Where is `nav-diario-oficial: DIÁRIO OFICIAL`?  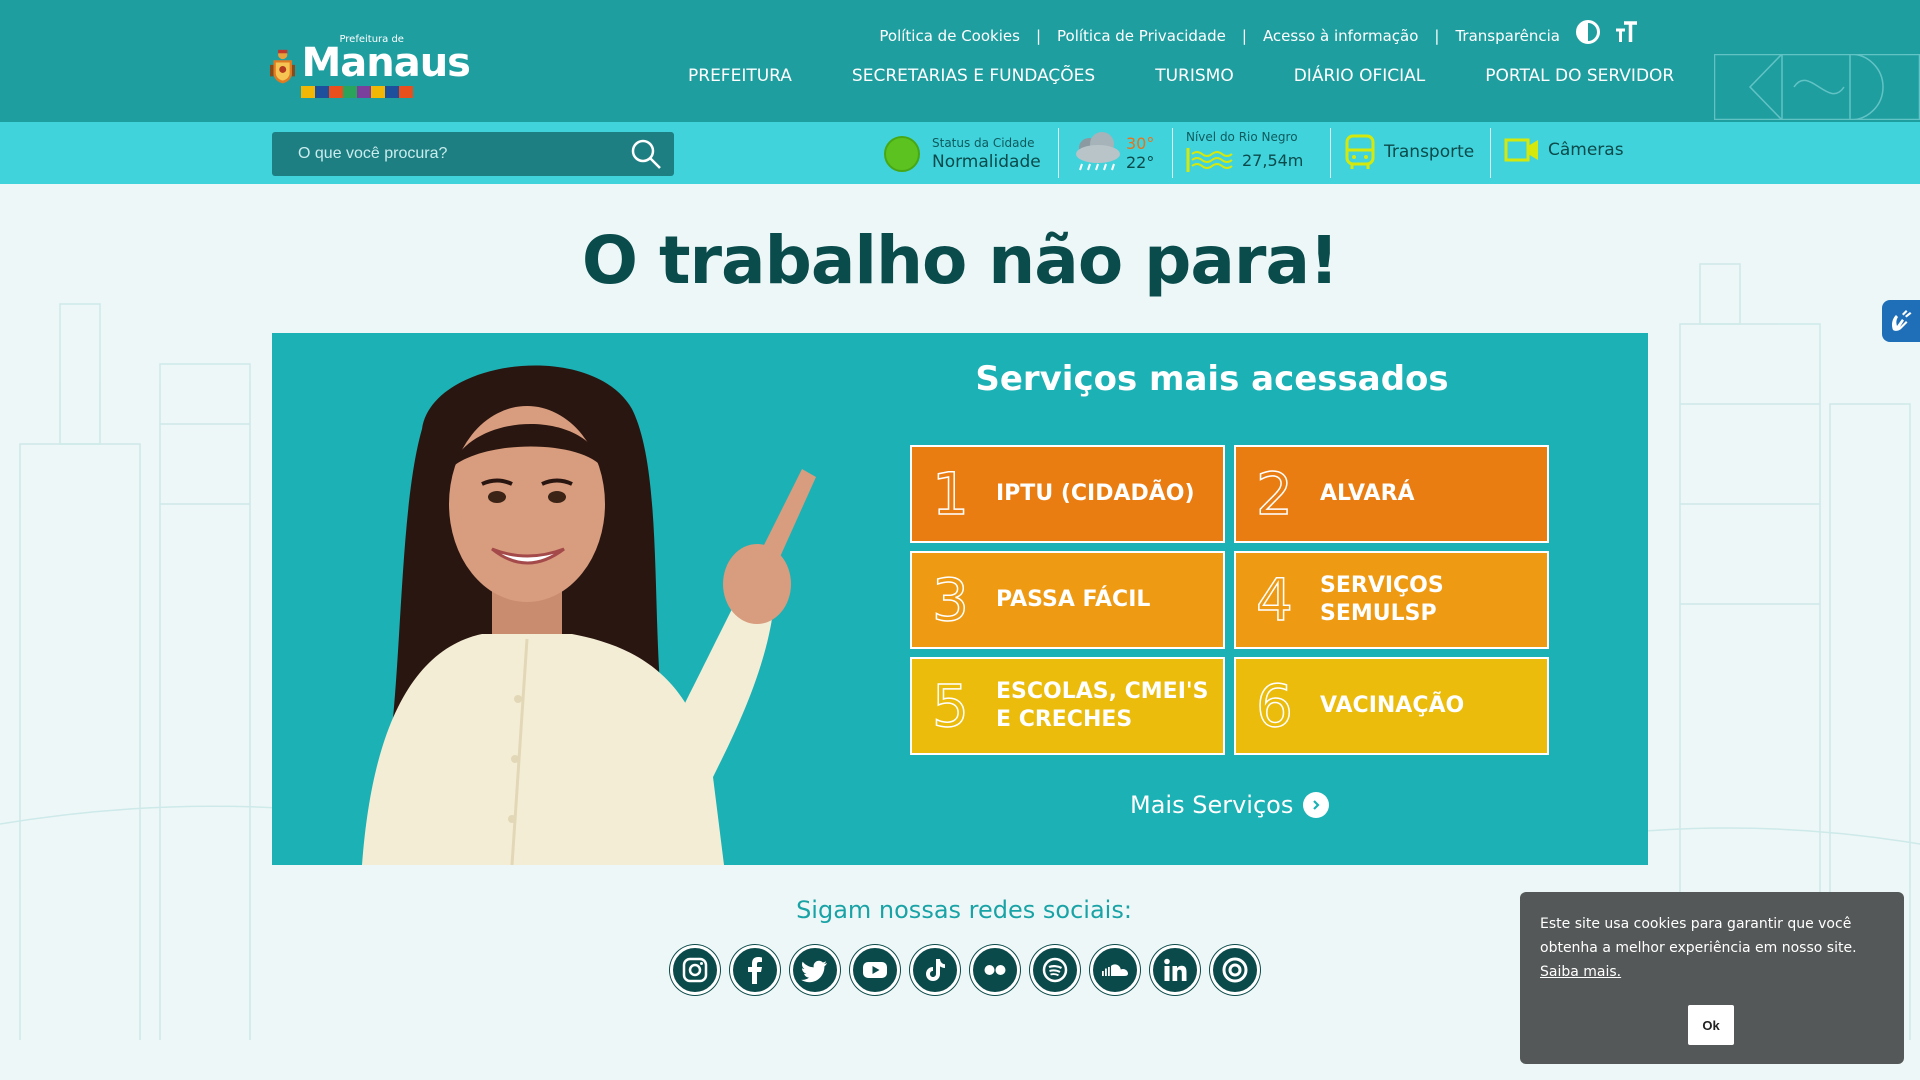 nav-diario-oficial: DIÁRIO OFICIAL is located at coordinates (1360, 78).